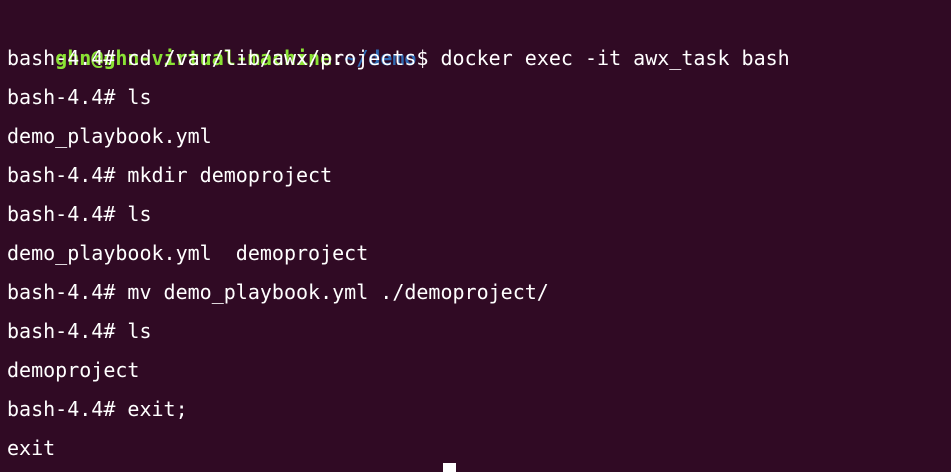 This screenshot has height=472, width=951. Describe the element at coordinates (615, 58) in the screenshot. I see `prompt-command: docker exec -it awx_task bash` at that location.